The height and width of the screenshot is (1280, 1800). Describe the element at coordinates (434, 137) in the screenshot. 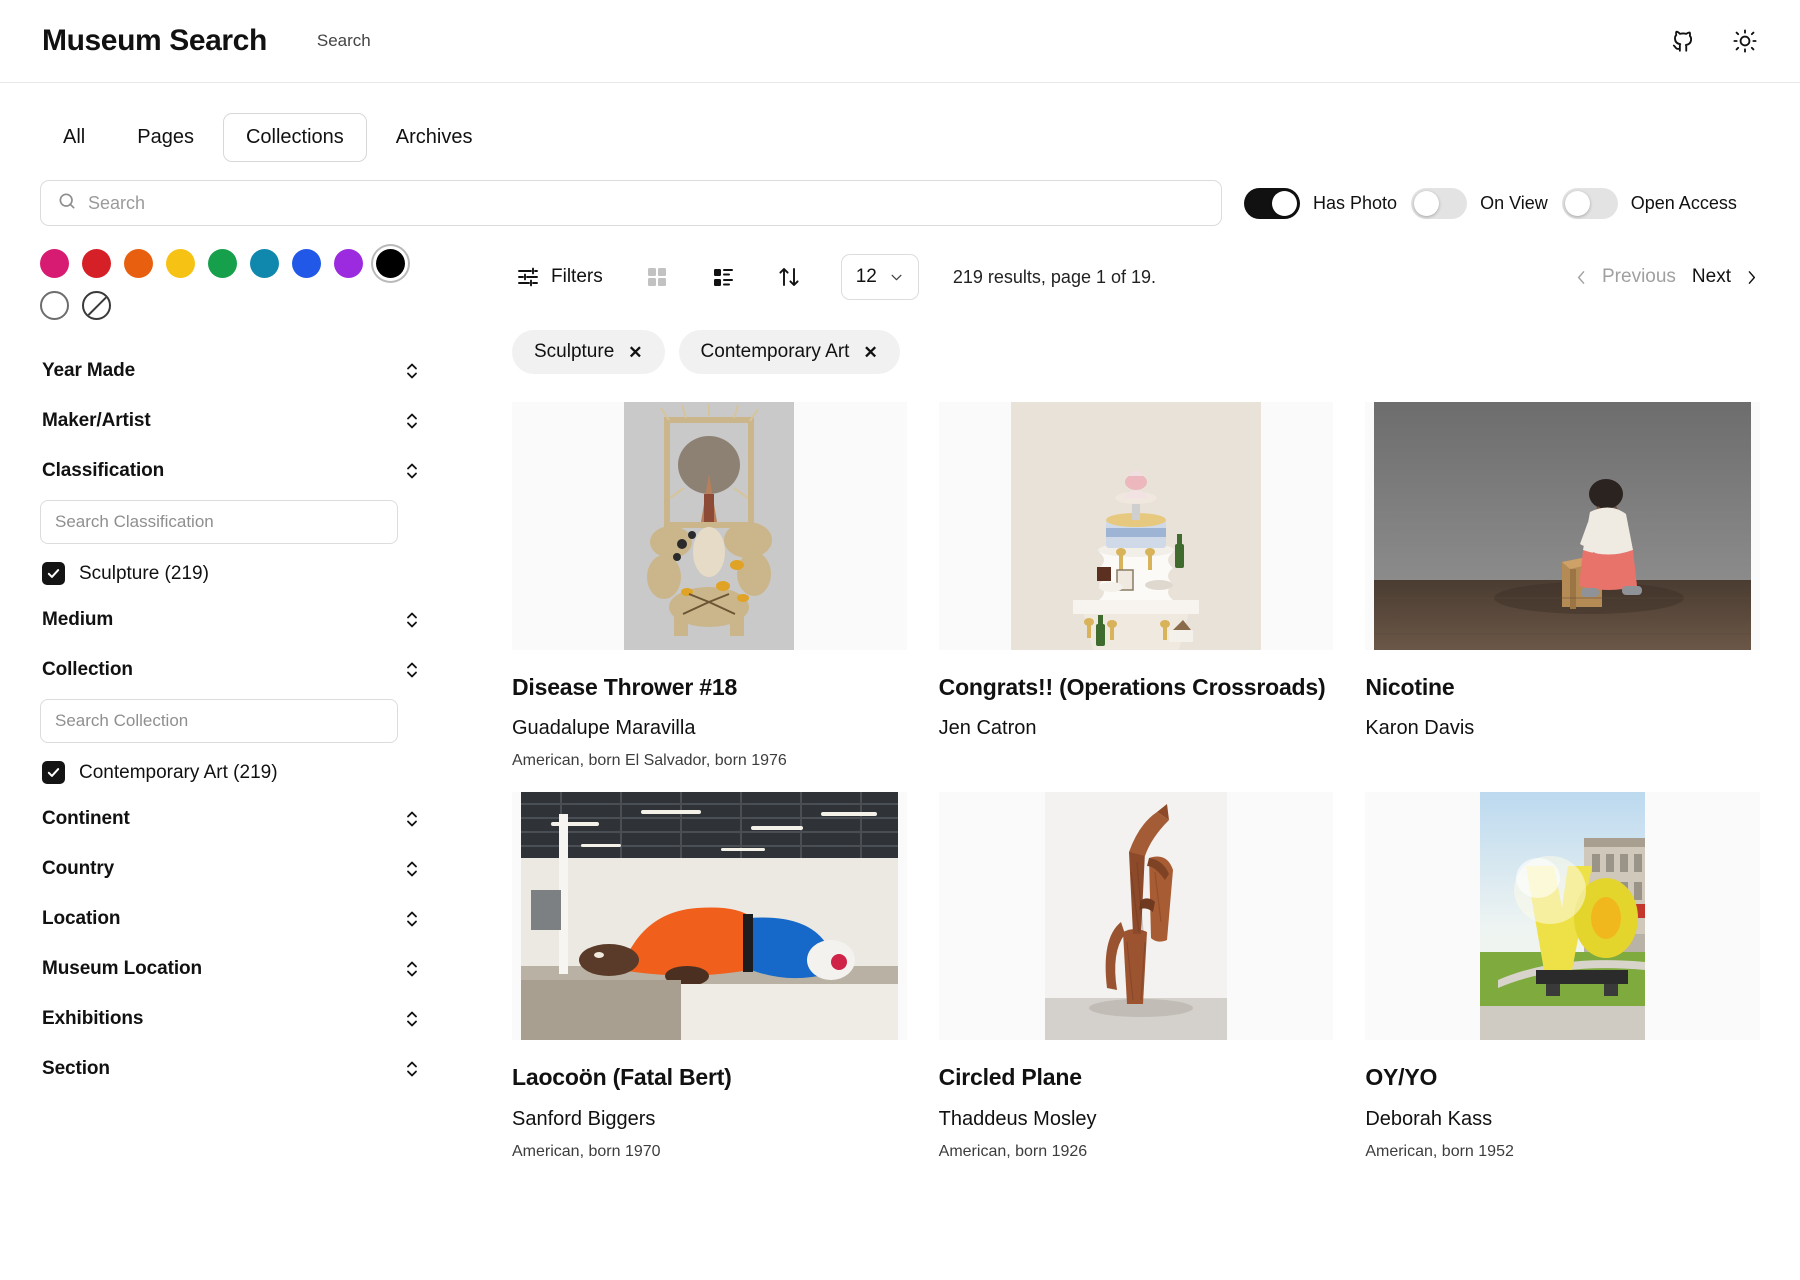

I see `tab-archives: Archives` at that location.